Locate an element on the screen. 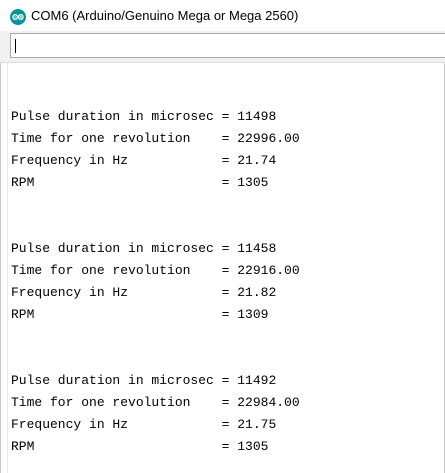  log-line: Time for one revolution = 22916.00 is located at coordinates (155, 270).